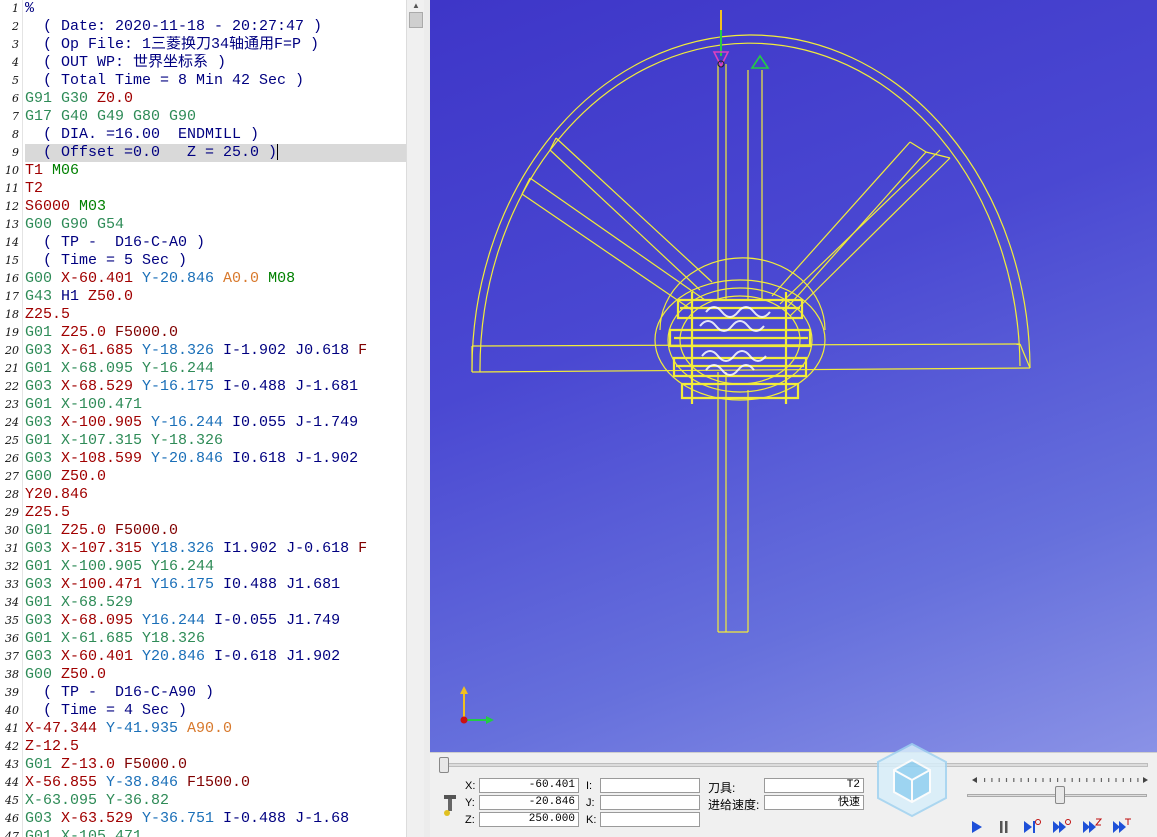 Image resolution: width=1157 pixels, height=837 pixels. What do you see at coordinates (203, 261) in the screenshot?
I see `code-line: 15 ( Time = 5 Sec )` at bounding box center [203, 261].